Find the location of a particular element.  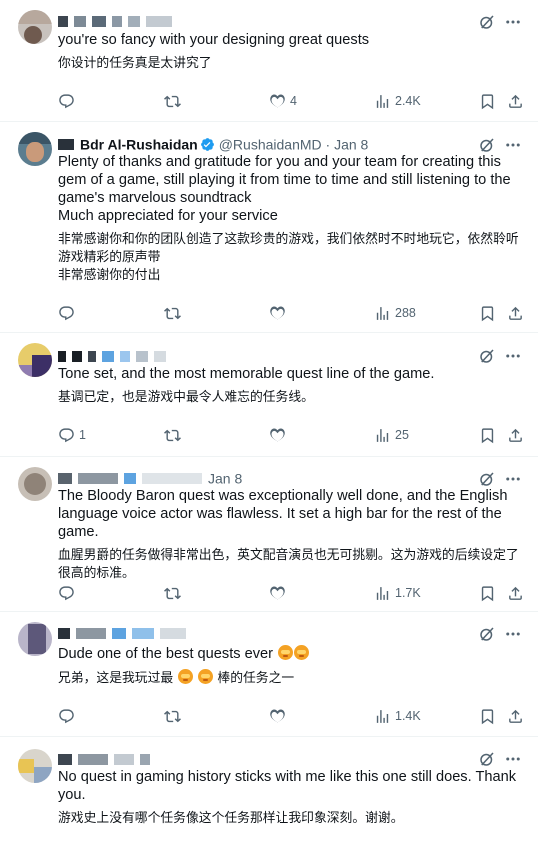

views-count: 2.4K is located at coordinates (408, 101).